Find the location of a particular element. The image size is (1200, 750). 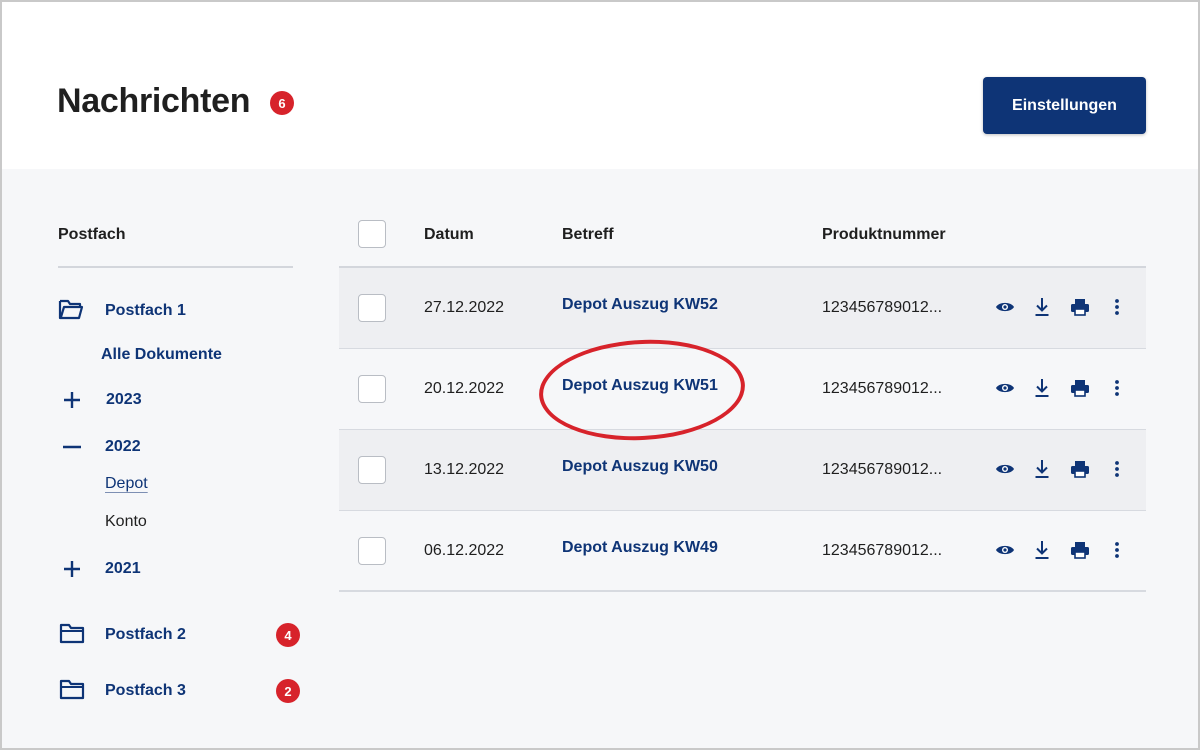

sidebar-item-label: Postfach 3 is located at coordinates (145, 690).